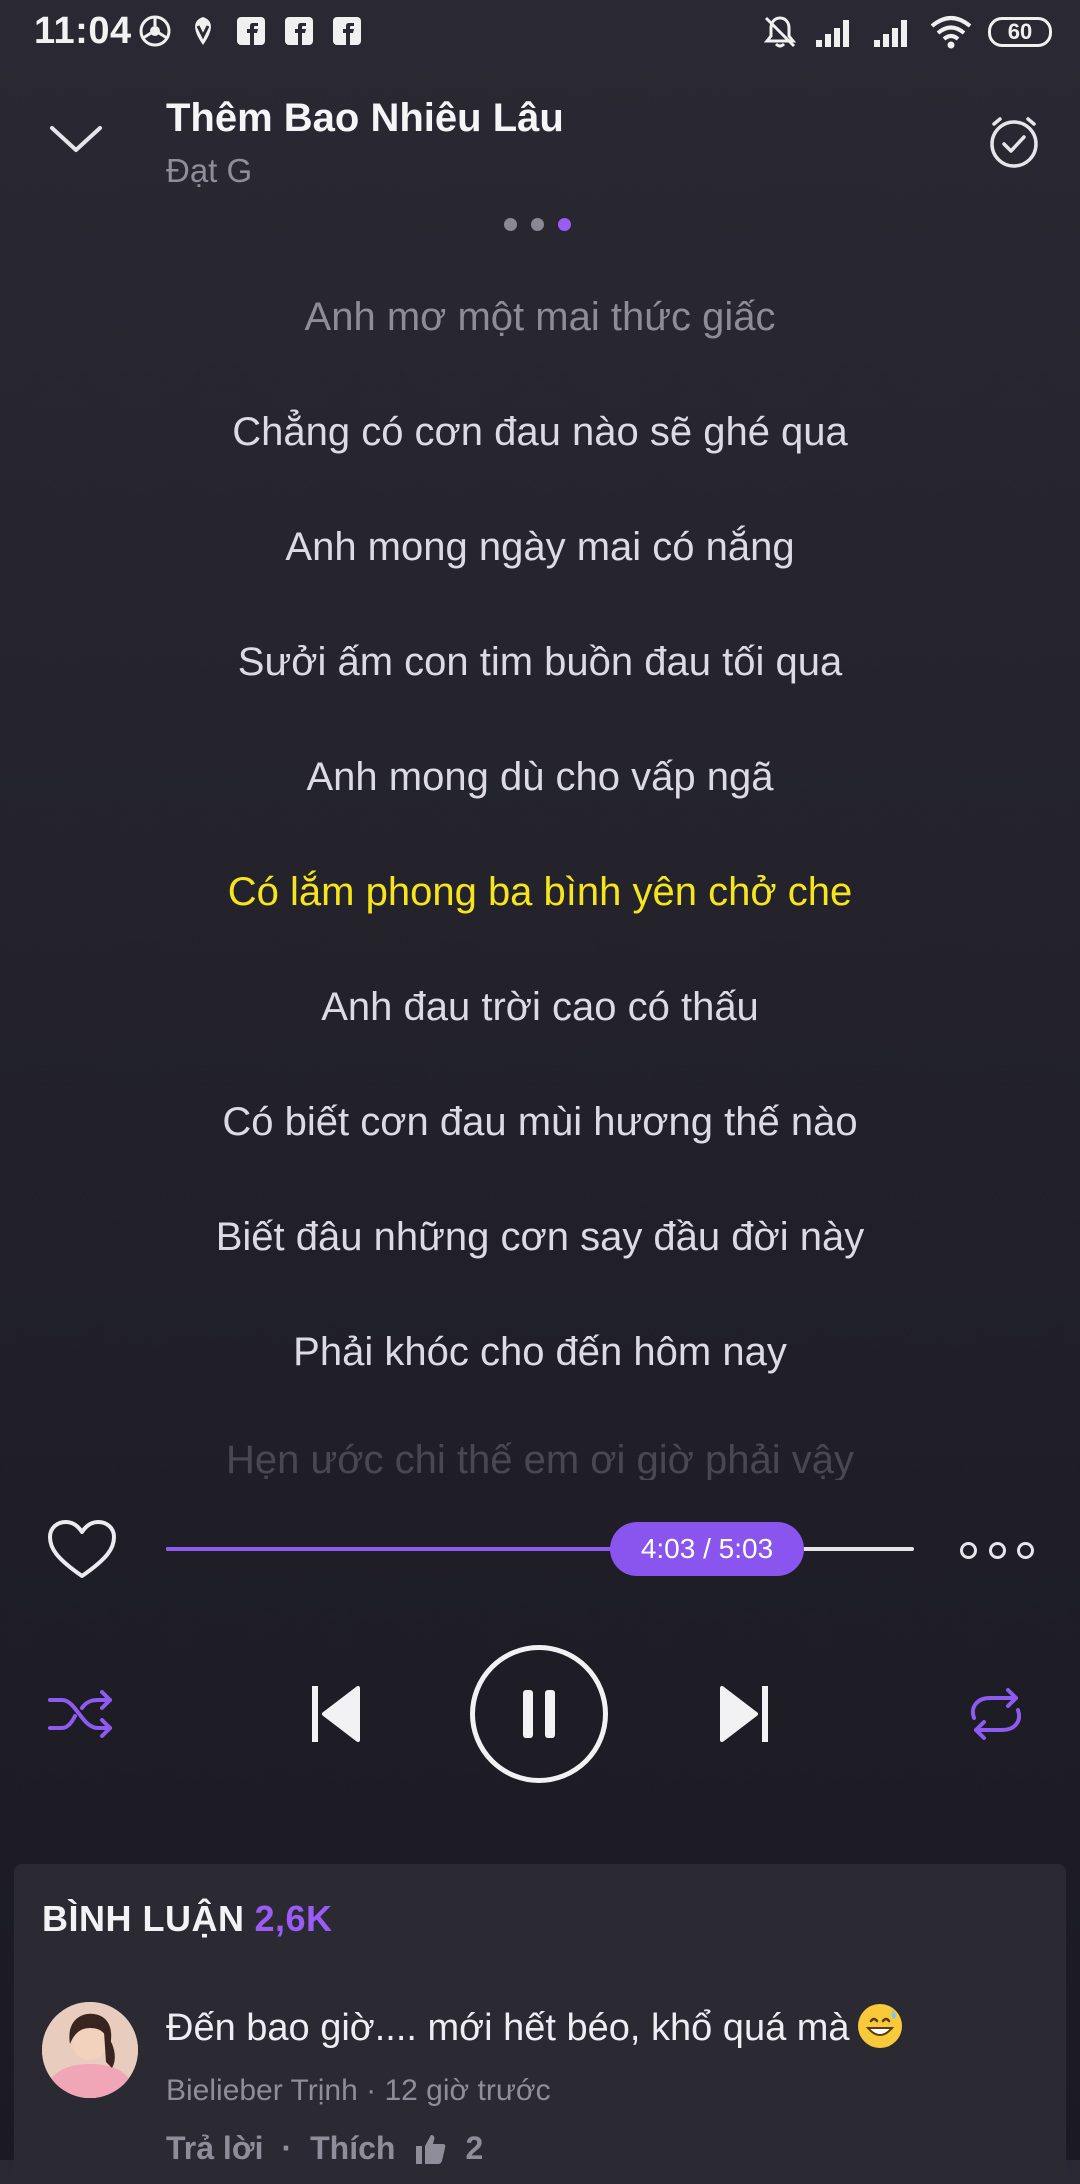 The width and height of the screenshot is (1080, 2184). I want to click on shuffle-icon, so click(80, 1714).